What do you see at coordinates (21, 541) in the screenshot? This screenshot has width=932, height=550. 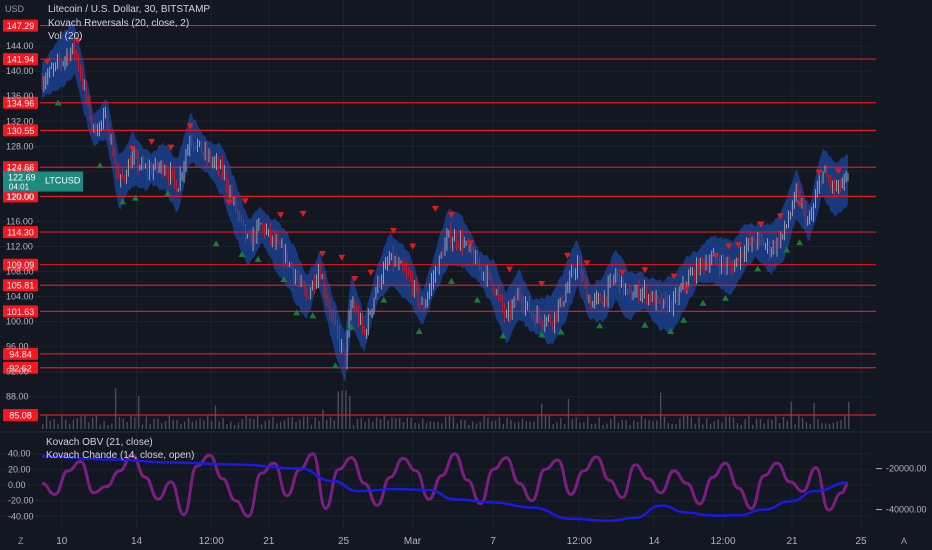 I see `zoom-button: Z` at bounding box center [21, 541].